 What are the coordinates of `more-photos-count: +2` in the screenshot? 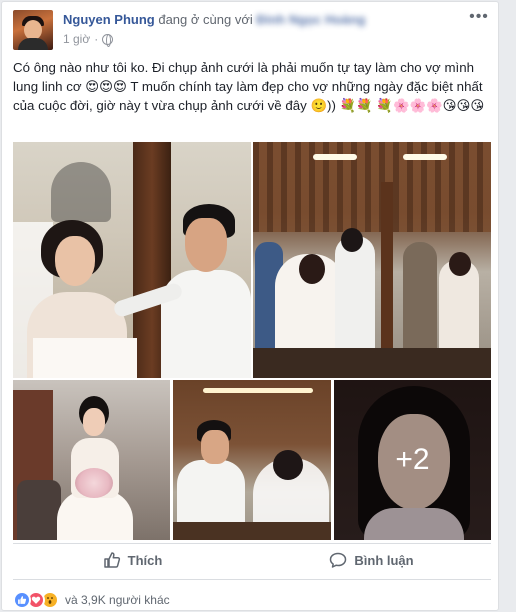 It's located at (412, 460).